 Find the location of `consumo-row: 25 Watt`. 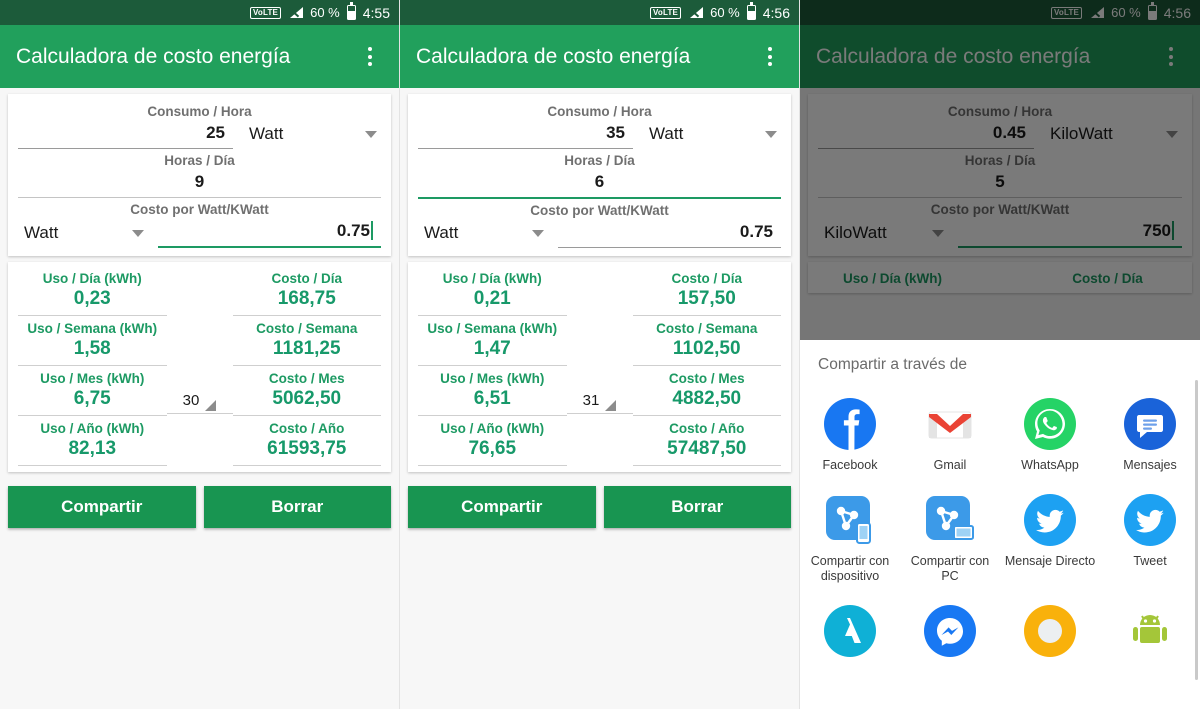

consumo-row: 25 Watt is located at coordinates (199, 135).